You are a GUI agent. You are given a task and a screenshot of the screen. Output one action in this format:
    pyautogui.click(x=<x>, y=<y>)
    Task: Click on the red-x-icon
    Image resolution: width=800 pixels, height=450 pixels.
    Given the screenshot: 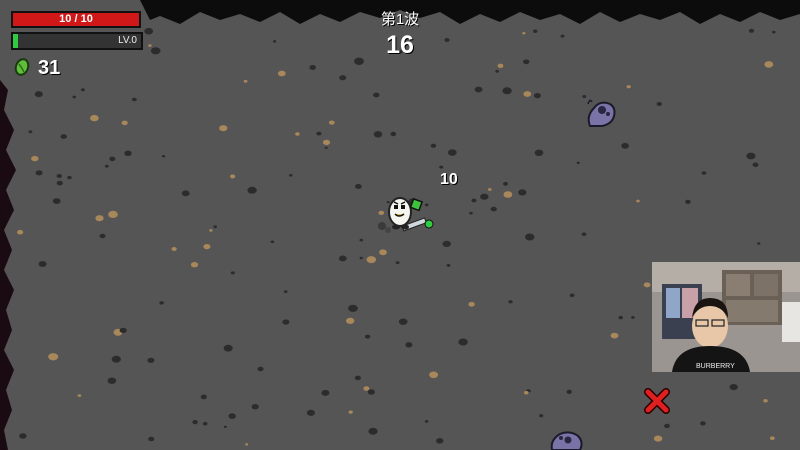 What is the action you would take?
    pyautogui.click(x=657, y=401)
    